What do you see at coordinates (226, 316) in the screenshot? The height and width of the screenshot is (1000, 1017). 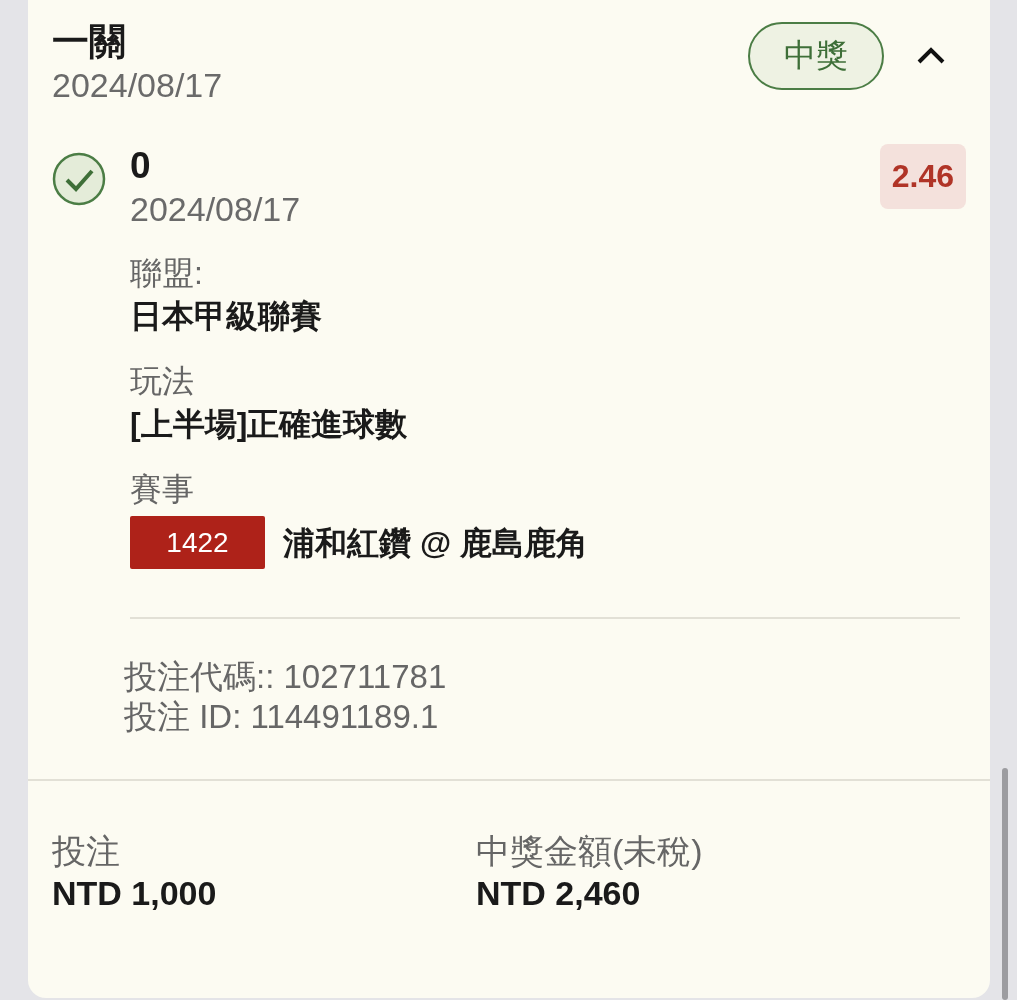 I see `field-value: 日本甲級聯賽` at bounding box center [226, 316].